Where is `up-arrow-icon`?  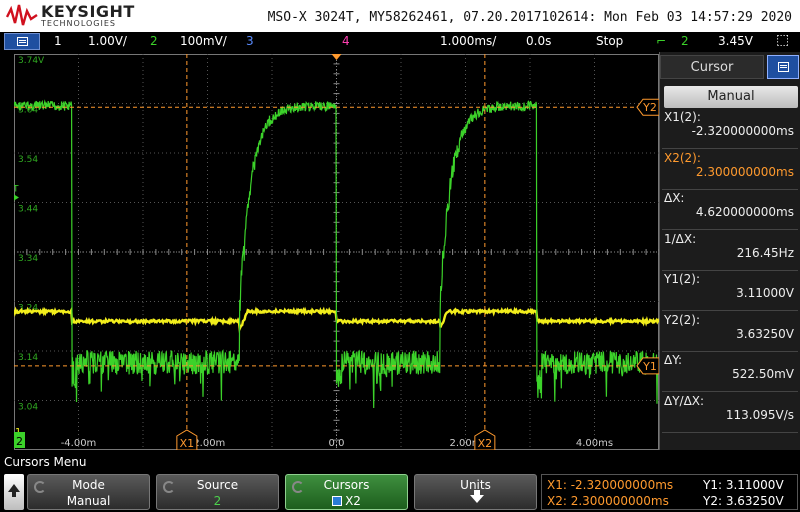 up-arrow-icon is located at coordinates (14, 490).